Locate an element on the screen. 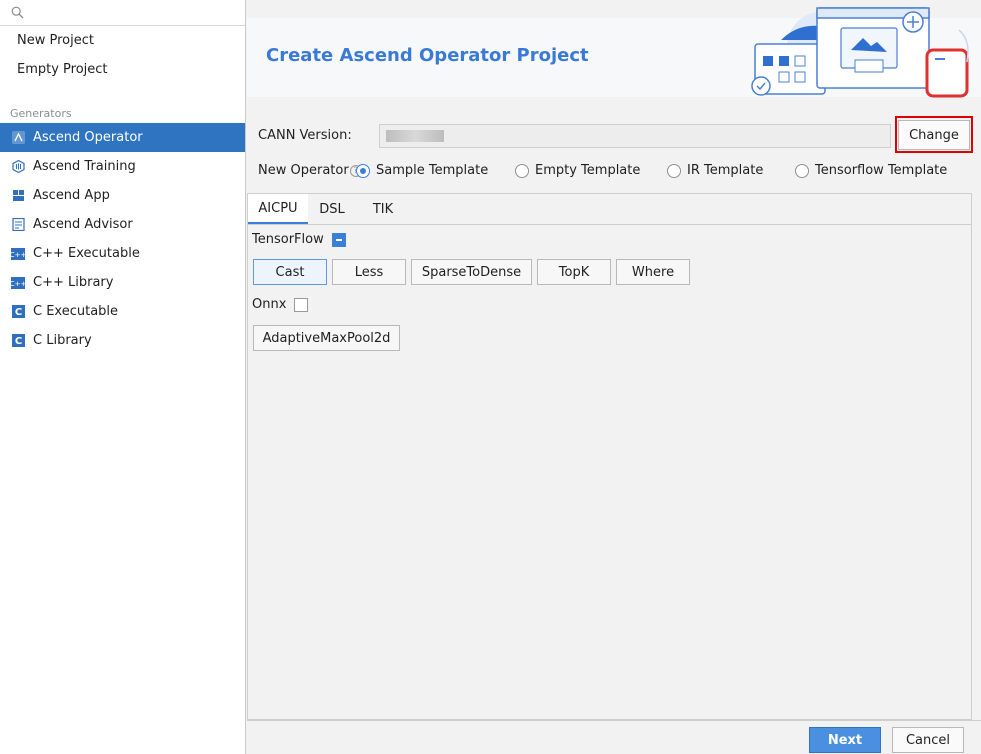 Image resolution: width=981 pixels, height=754 pixels. banner-illustration is located at coordinates (860, 52).